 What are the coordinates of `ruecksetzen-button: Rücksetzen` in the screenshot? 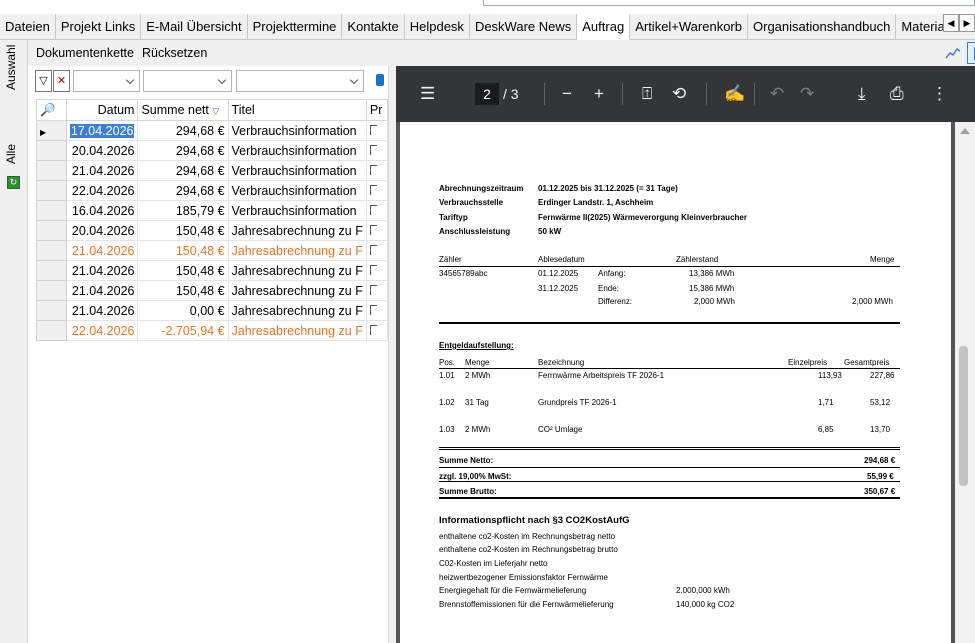 It's located at (174, 53).